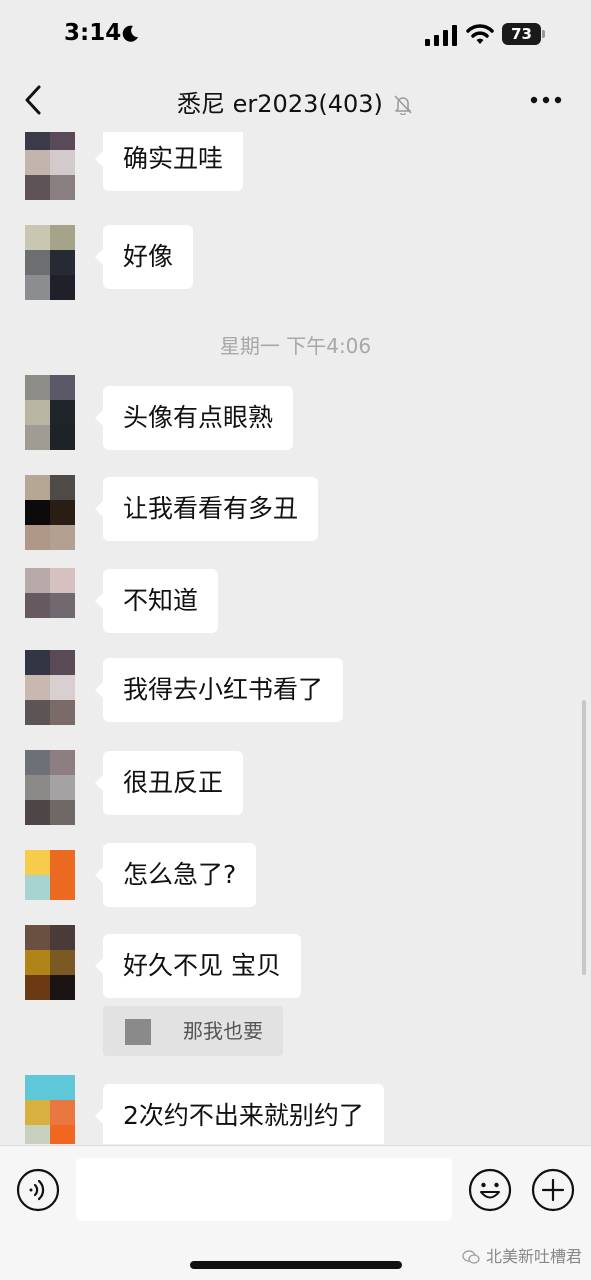 The image size is (591, 1280). Describe the element at coordinates (295, 35) in the screenshot. I see `status-bar: 3:14 73` at that location.